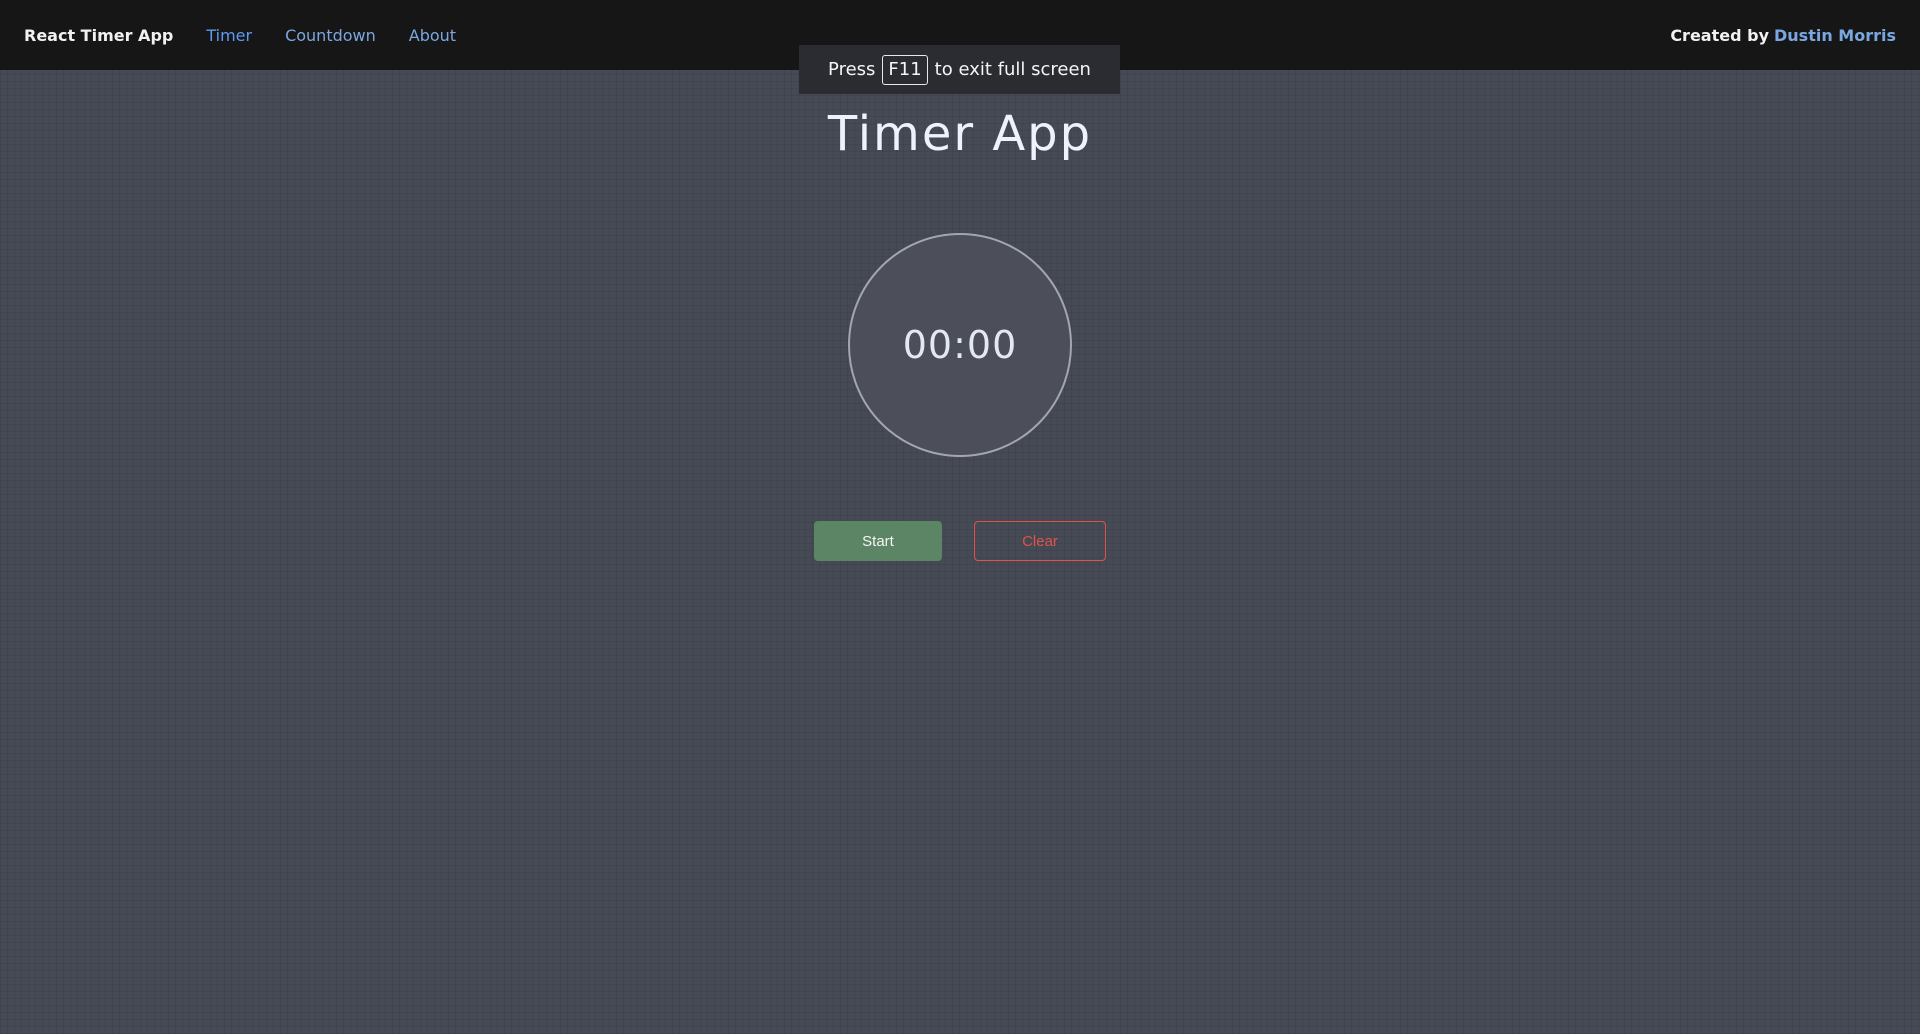 The height and width of the screenshot is (1034, 1920). I want to click on f11-key-badge: F11, so click(905, 69).